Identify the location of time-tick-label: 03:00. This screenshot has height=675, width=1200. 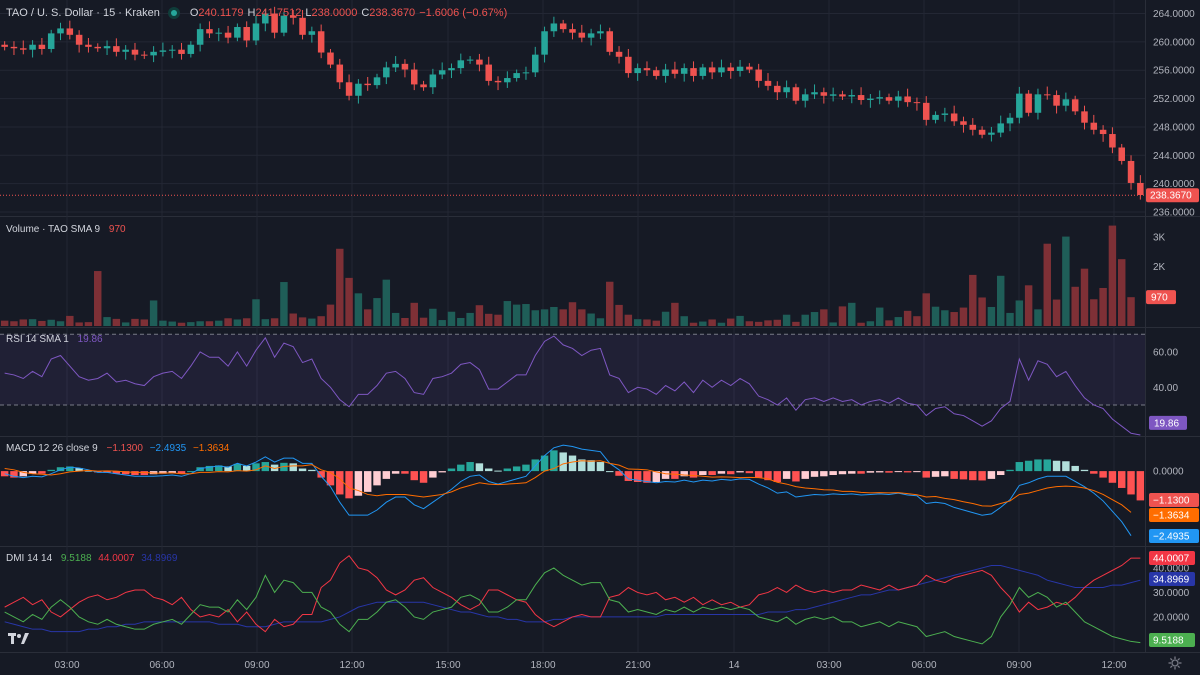
(66, 665).